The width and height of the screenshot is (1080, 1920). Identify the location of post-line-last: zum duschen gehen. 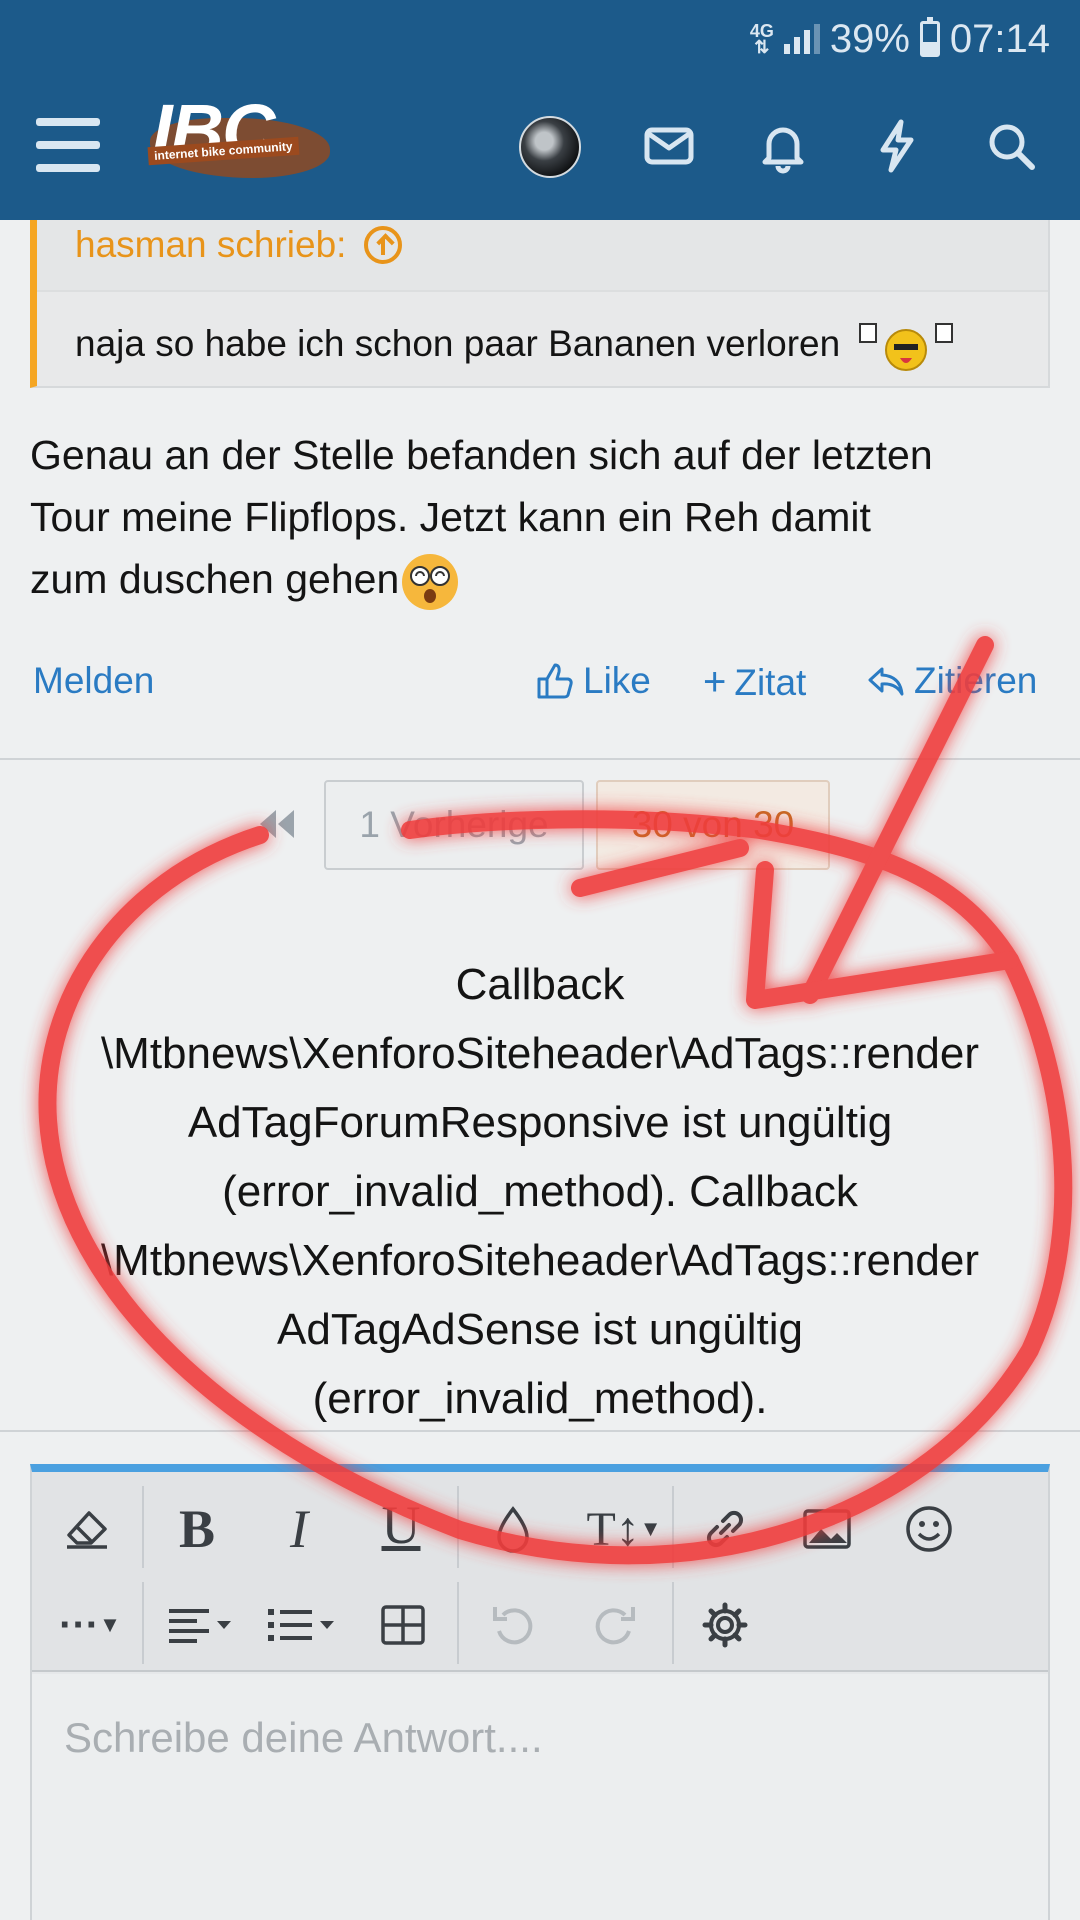
(540, 580).